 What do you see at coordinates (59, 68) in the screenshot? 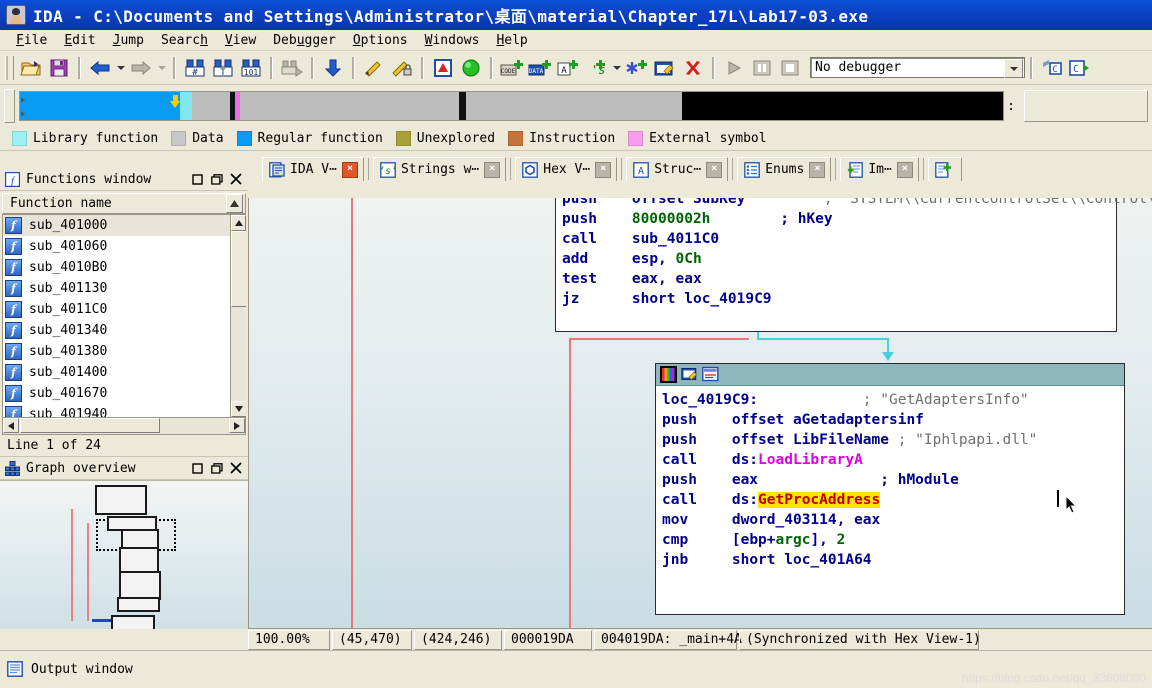
I see `save-icon` at bounding box center [59, 68].